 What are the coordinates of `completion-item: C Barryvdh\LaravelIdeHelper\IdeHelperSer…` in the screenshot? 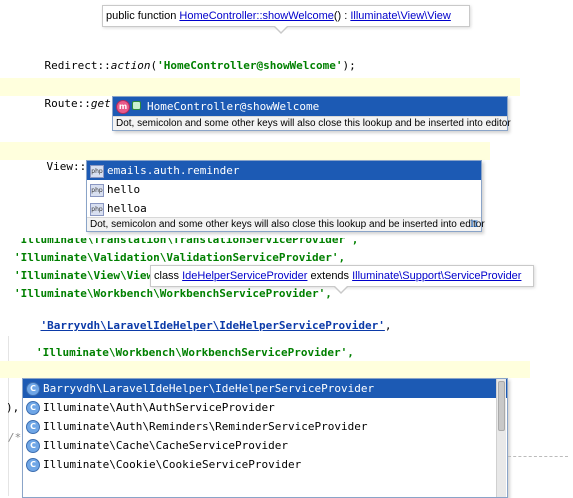 It's located at (265, 388).